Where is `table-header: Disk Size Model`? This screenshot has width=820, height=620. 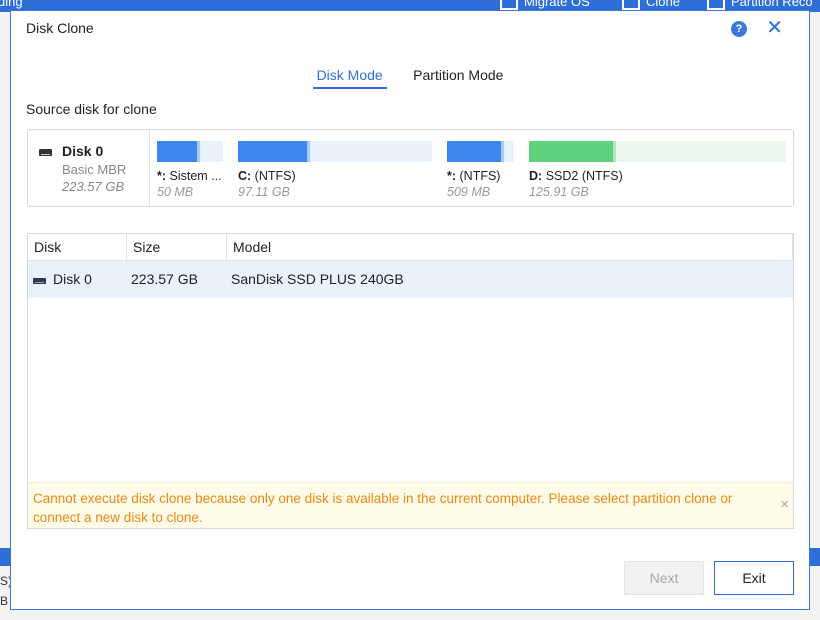
table-header: Disk Size Model is located at coordinates (410, 247).